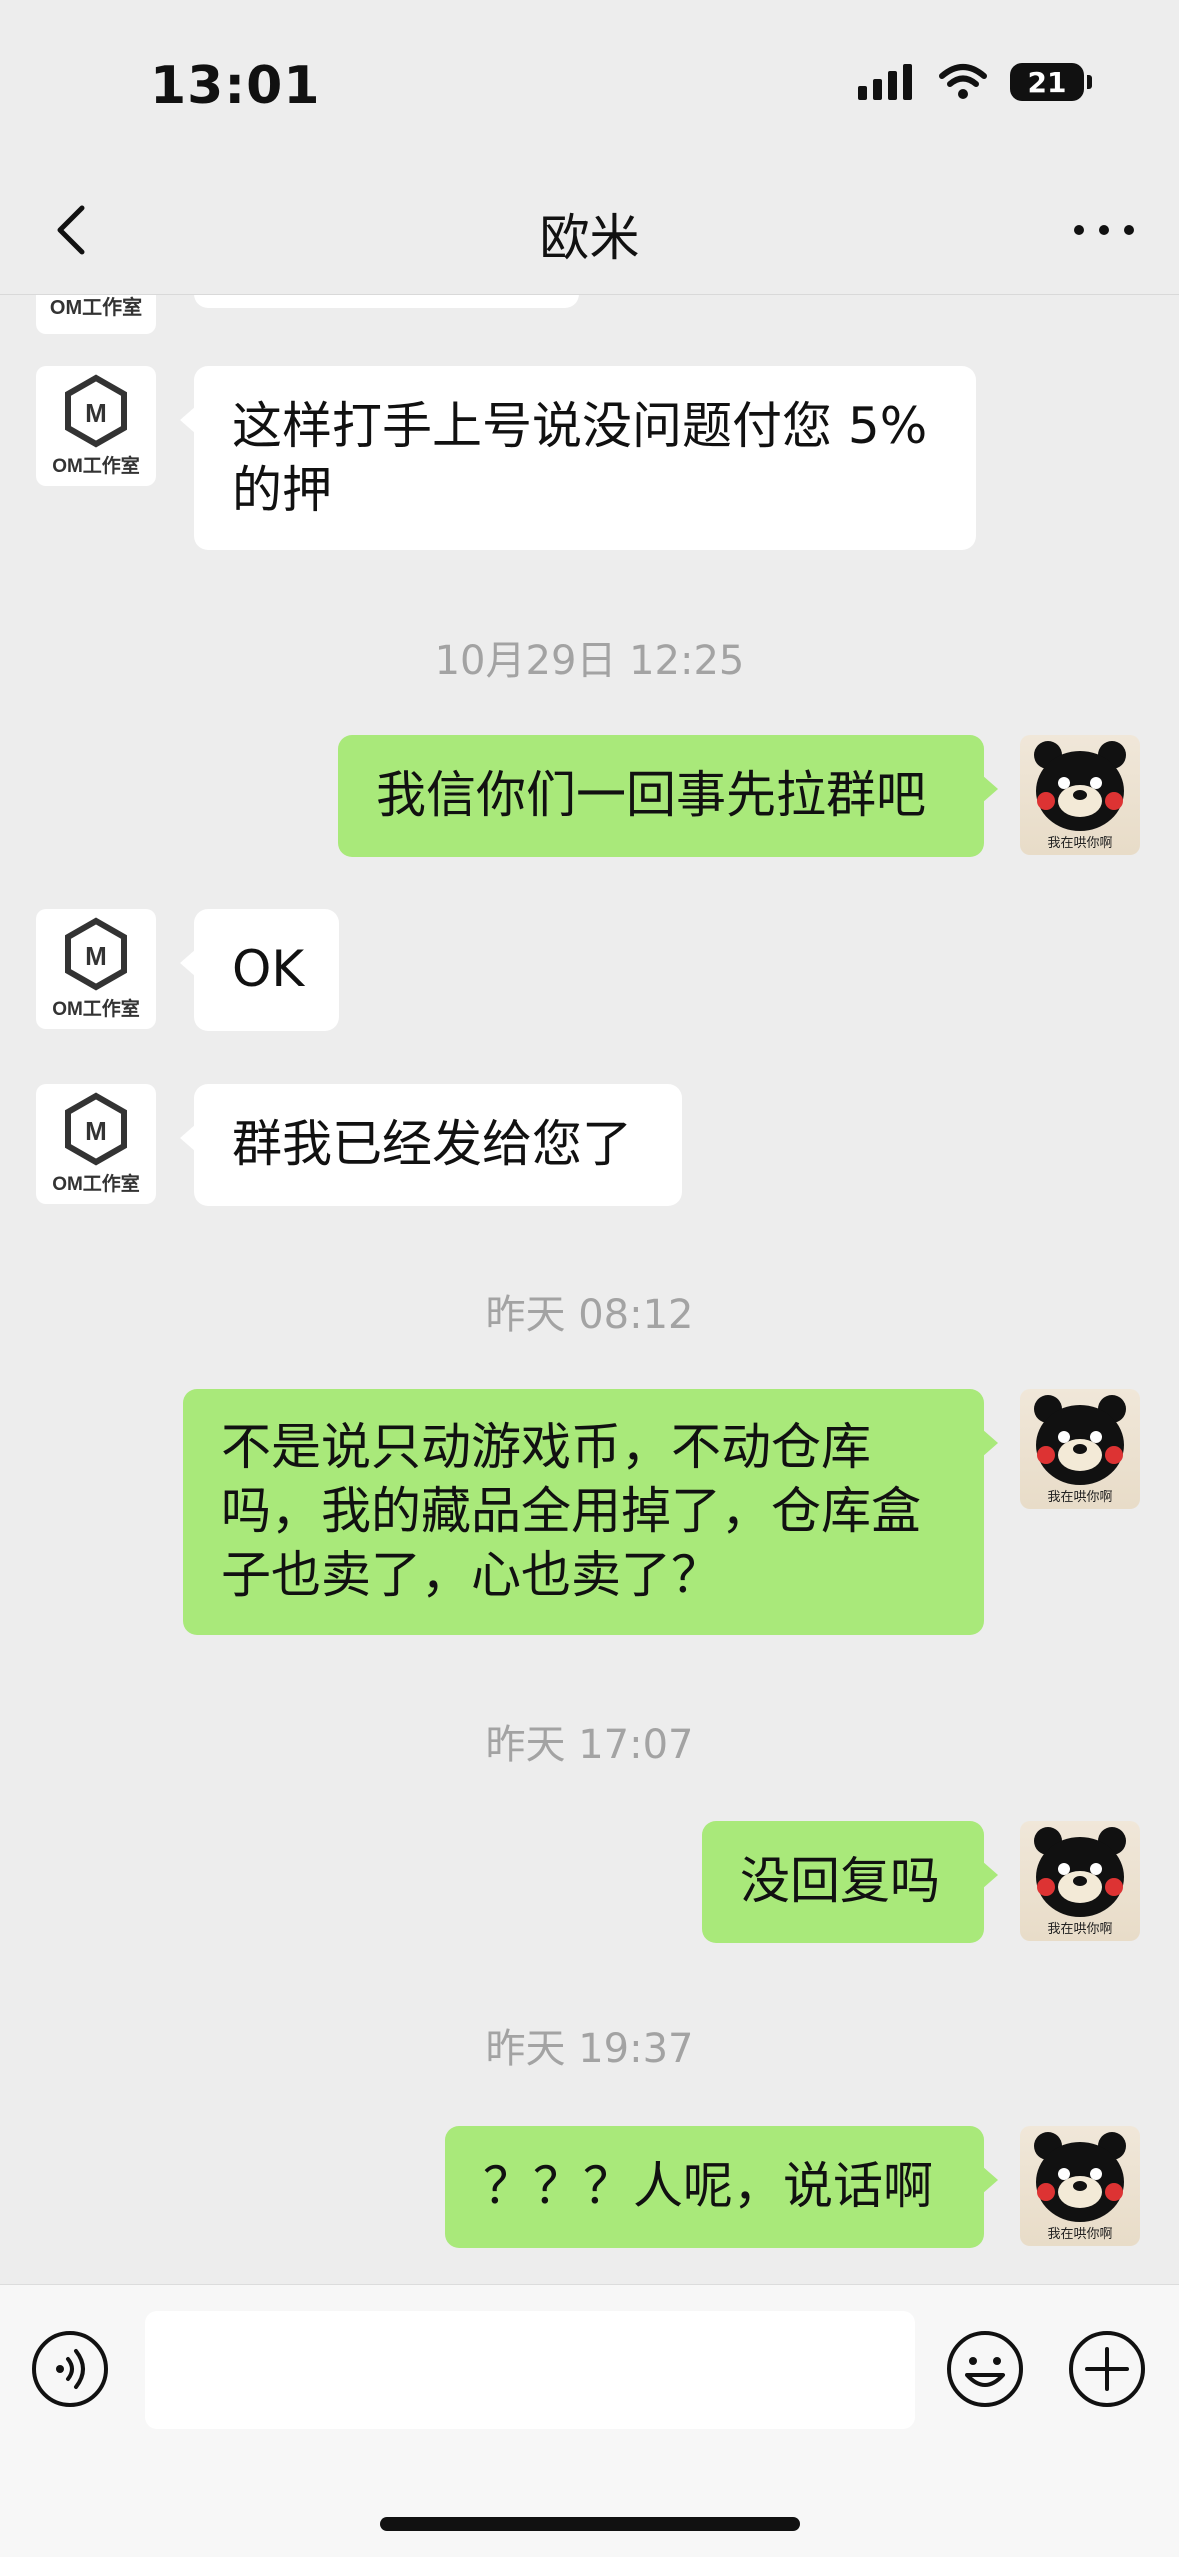  I want to click on message-bubble: 我信你们一回事先拉群吧, so click(668, 796).